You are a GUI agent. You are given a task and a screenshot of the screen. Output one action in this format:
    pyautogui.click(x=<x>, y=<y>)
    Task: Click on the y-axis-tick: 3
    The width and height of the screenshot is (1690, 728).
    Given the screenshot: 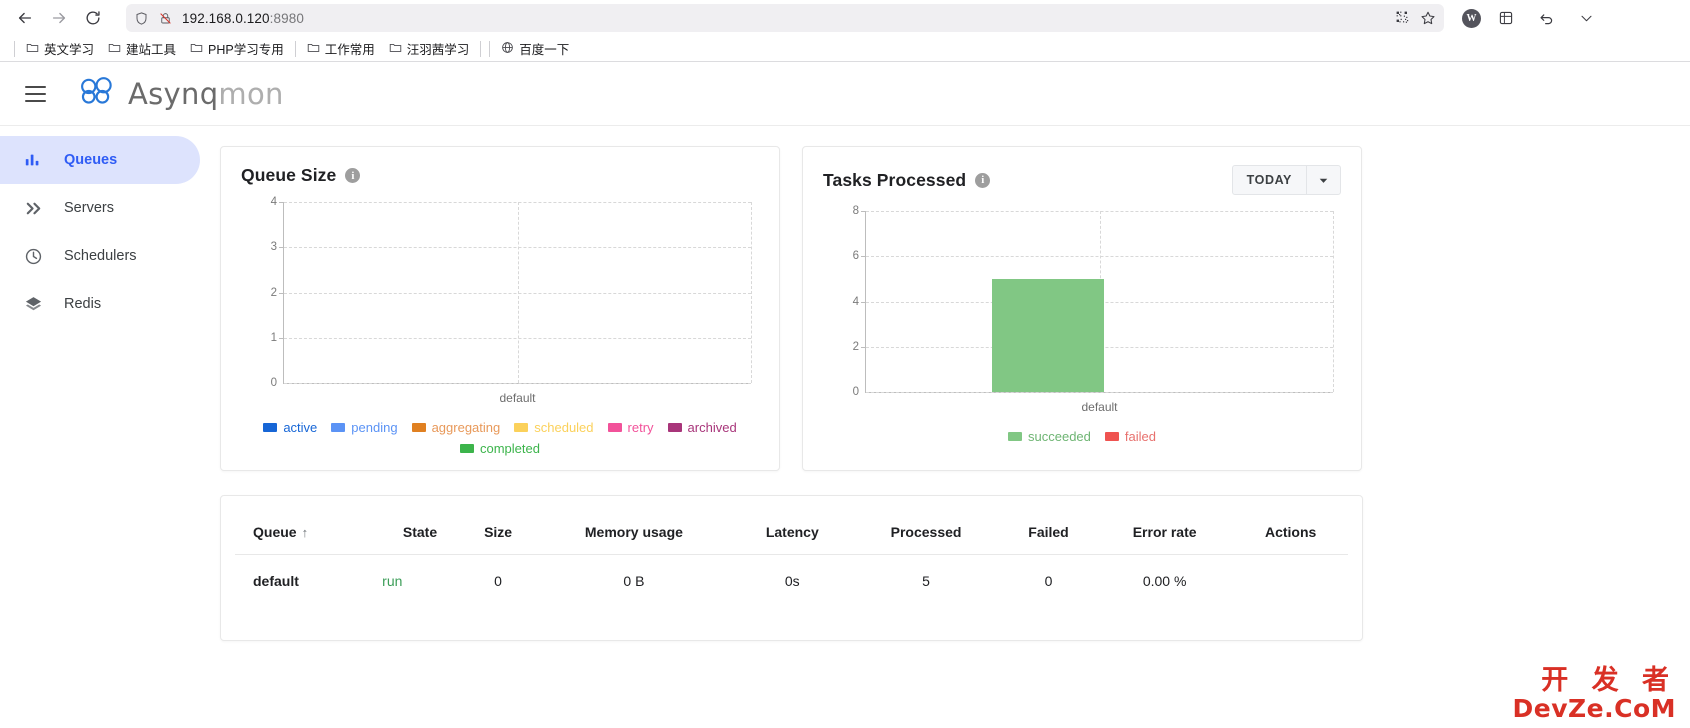 What is the action you would take?
    pyautogui.click(x=273, y=247)
    